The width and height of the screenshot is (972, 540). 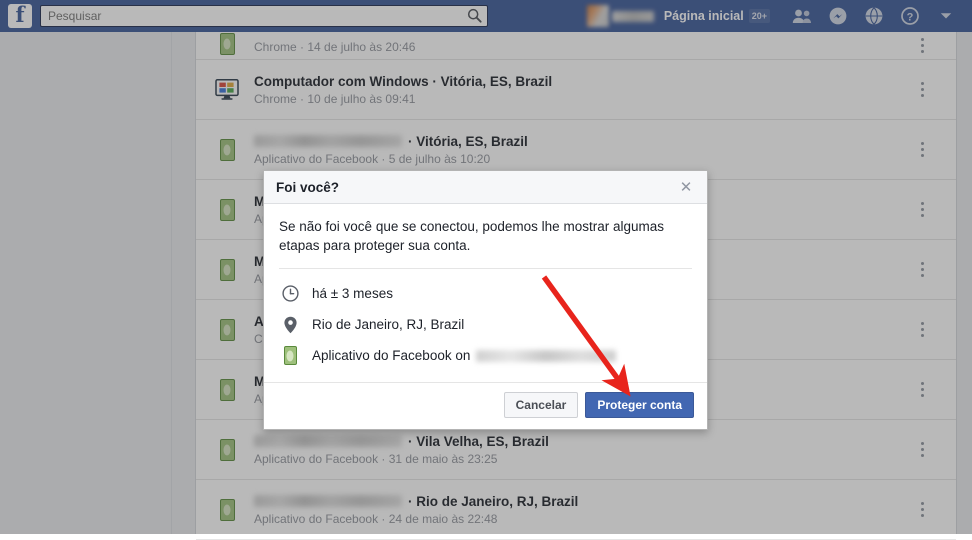 What do you see at coordinates (485, 293) in the screenshot?
I see `detail-row-time: há ± 3 meses` at bounding box center [485, 293].